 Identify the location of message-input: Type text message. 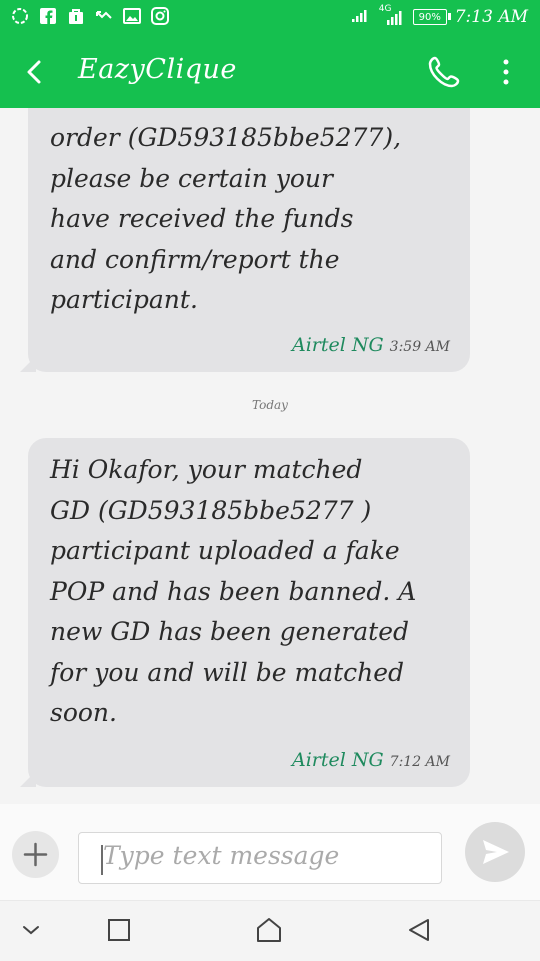
(260, 858).